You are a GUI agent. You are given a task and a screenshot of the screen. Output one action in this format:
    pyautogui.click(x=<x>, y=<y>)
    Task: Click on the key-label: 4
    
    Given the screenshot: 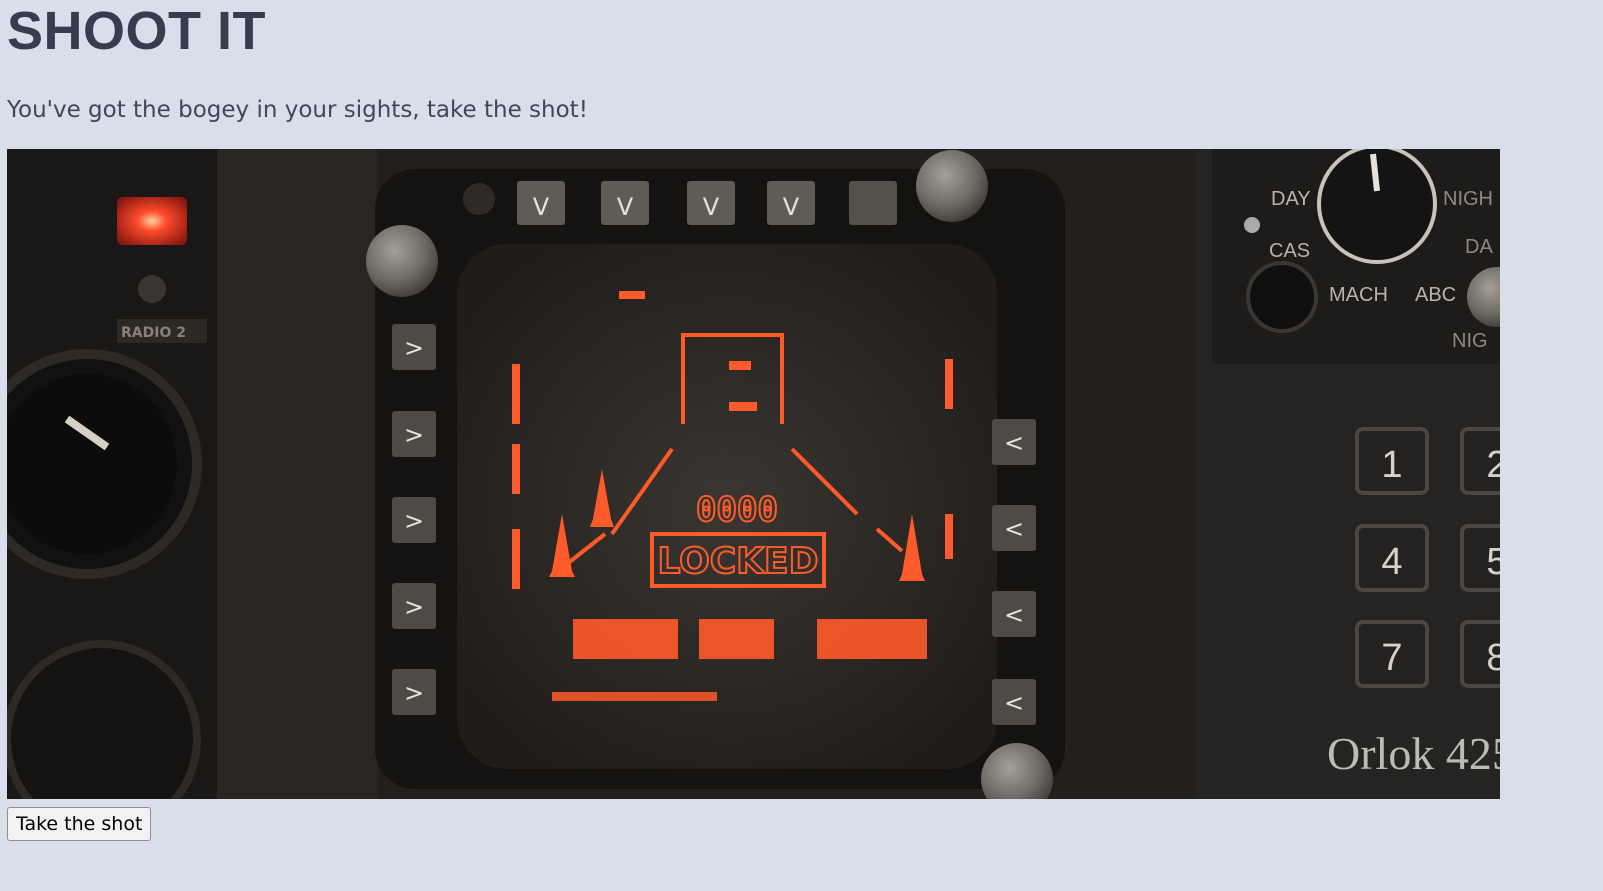 What is the action you would take?
    pyautogui.click(x=1391, y=562)
    